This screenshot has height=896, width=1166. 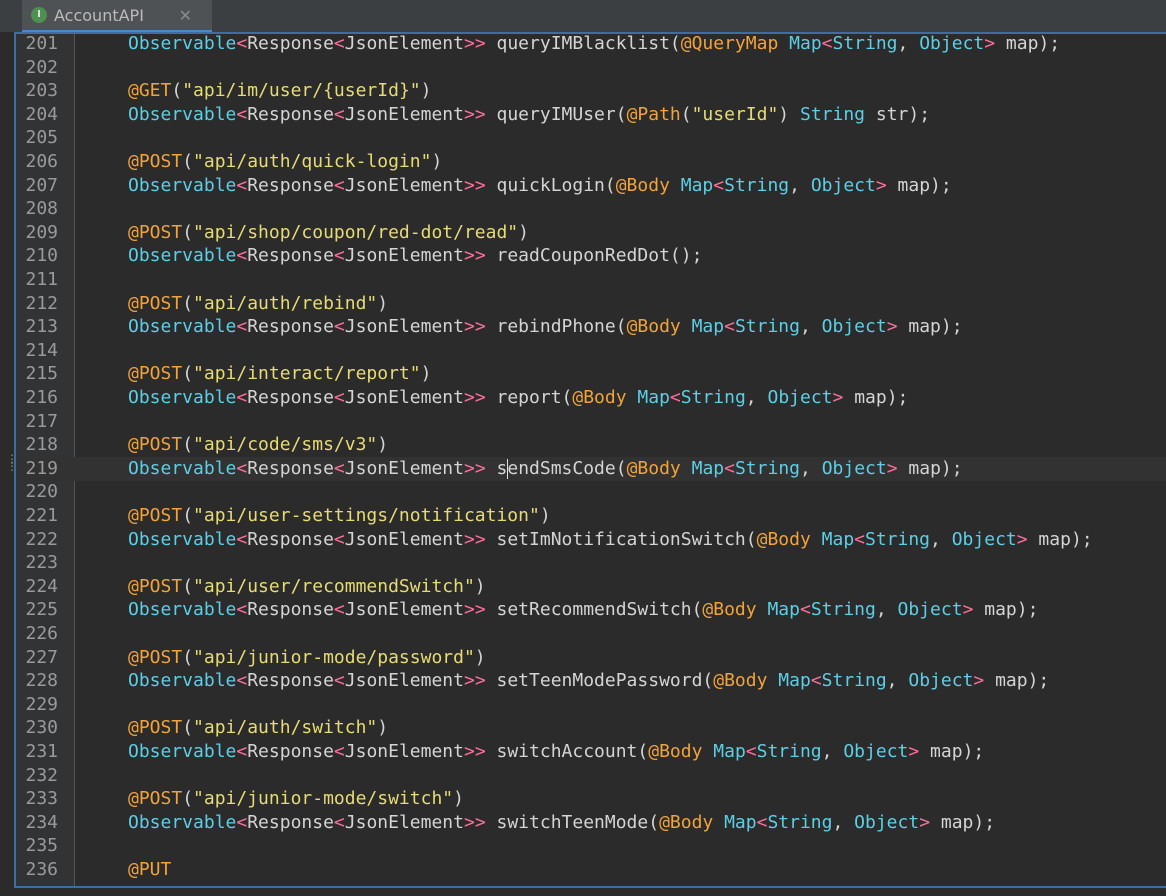 What do you see at coordinates (591, 870) in the screenshot?
I see `code-line-236: 236 @PUT` at bounding box center [591, 870].